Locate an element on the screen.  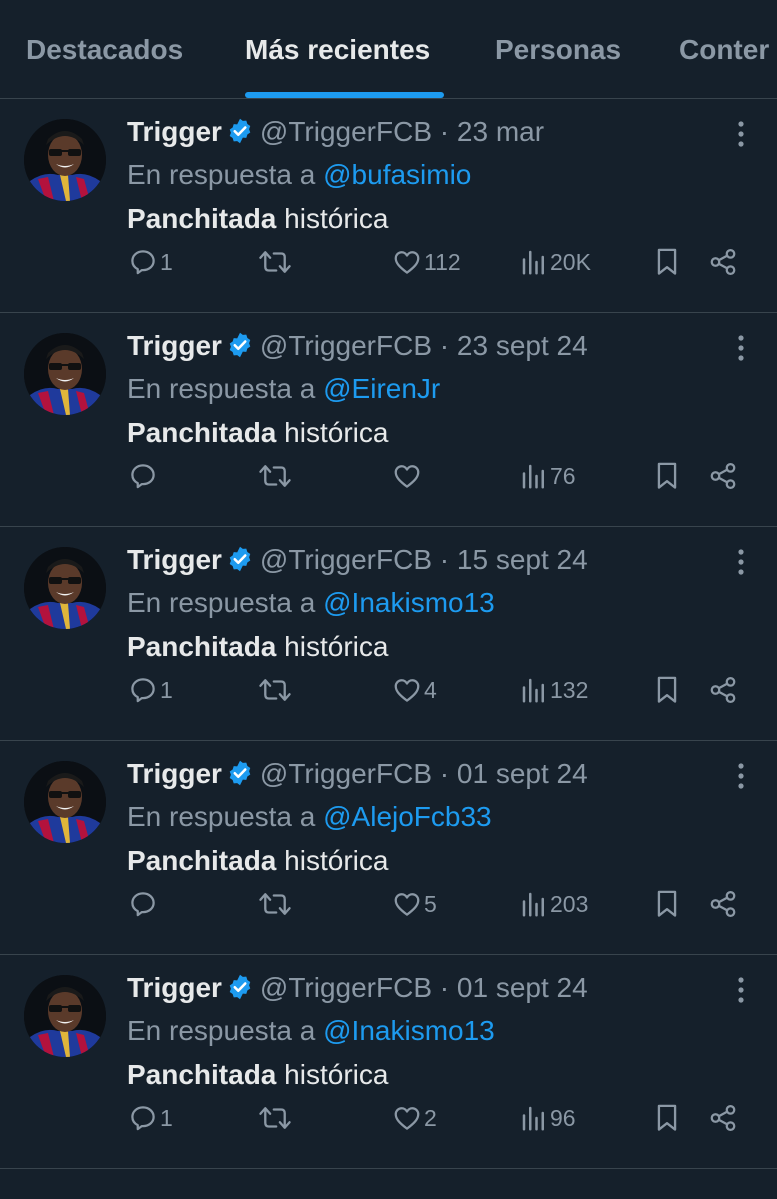
views-button: 132 is located at coordinates (554, 690).